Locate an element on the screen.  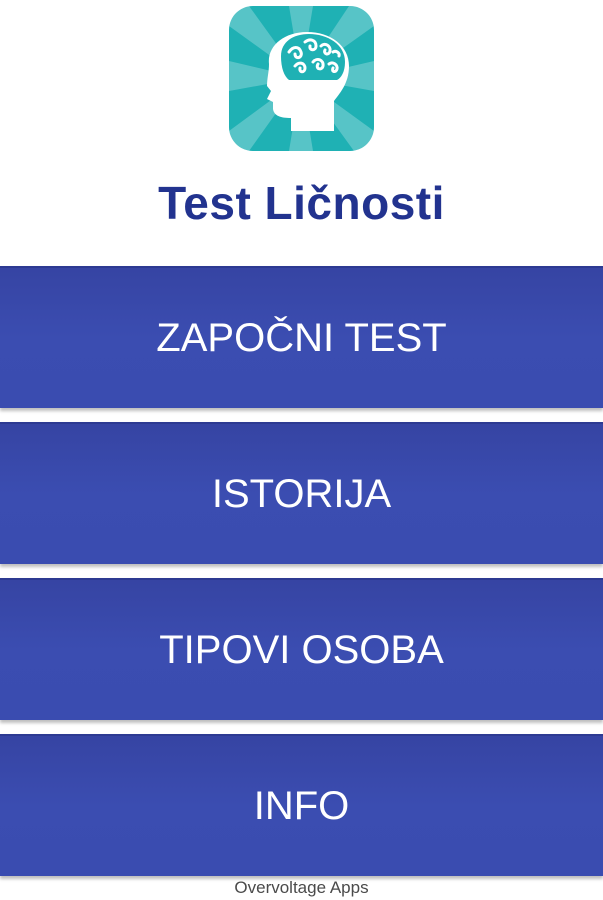
app-title: Test Ličnosti is located at coordinates (301, 203).